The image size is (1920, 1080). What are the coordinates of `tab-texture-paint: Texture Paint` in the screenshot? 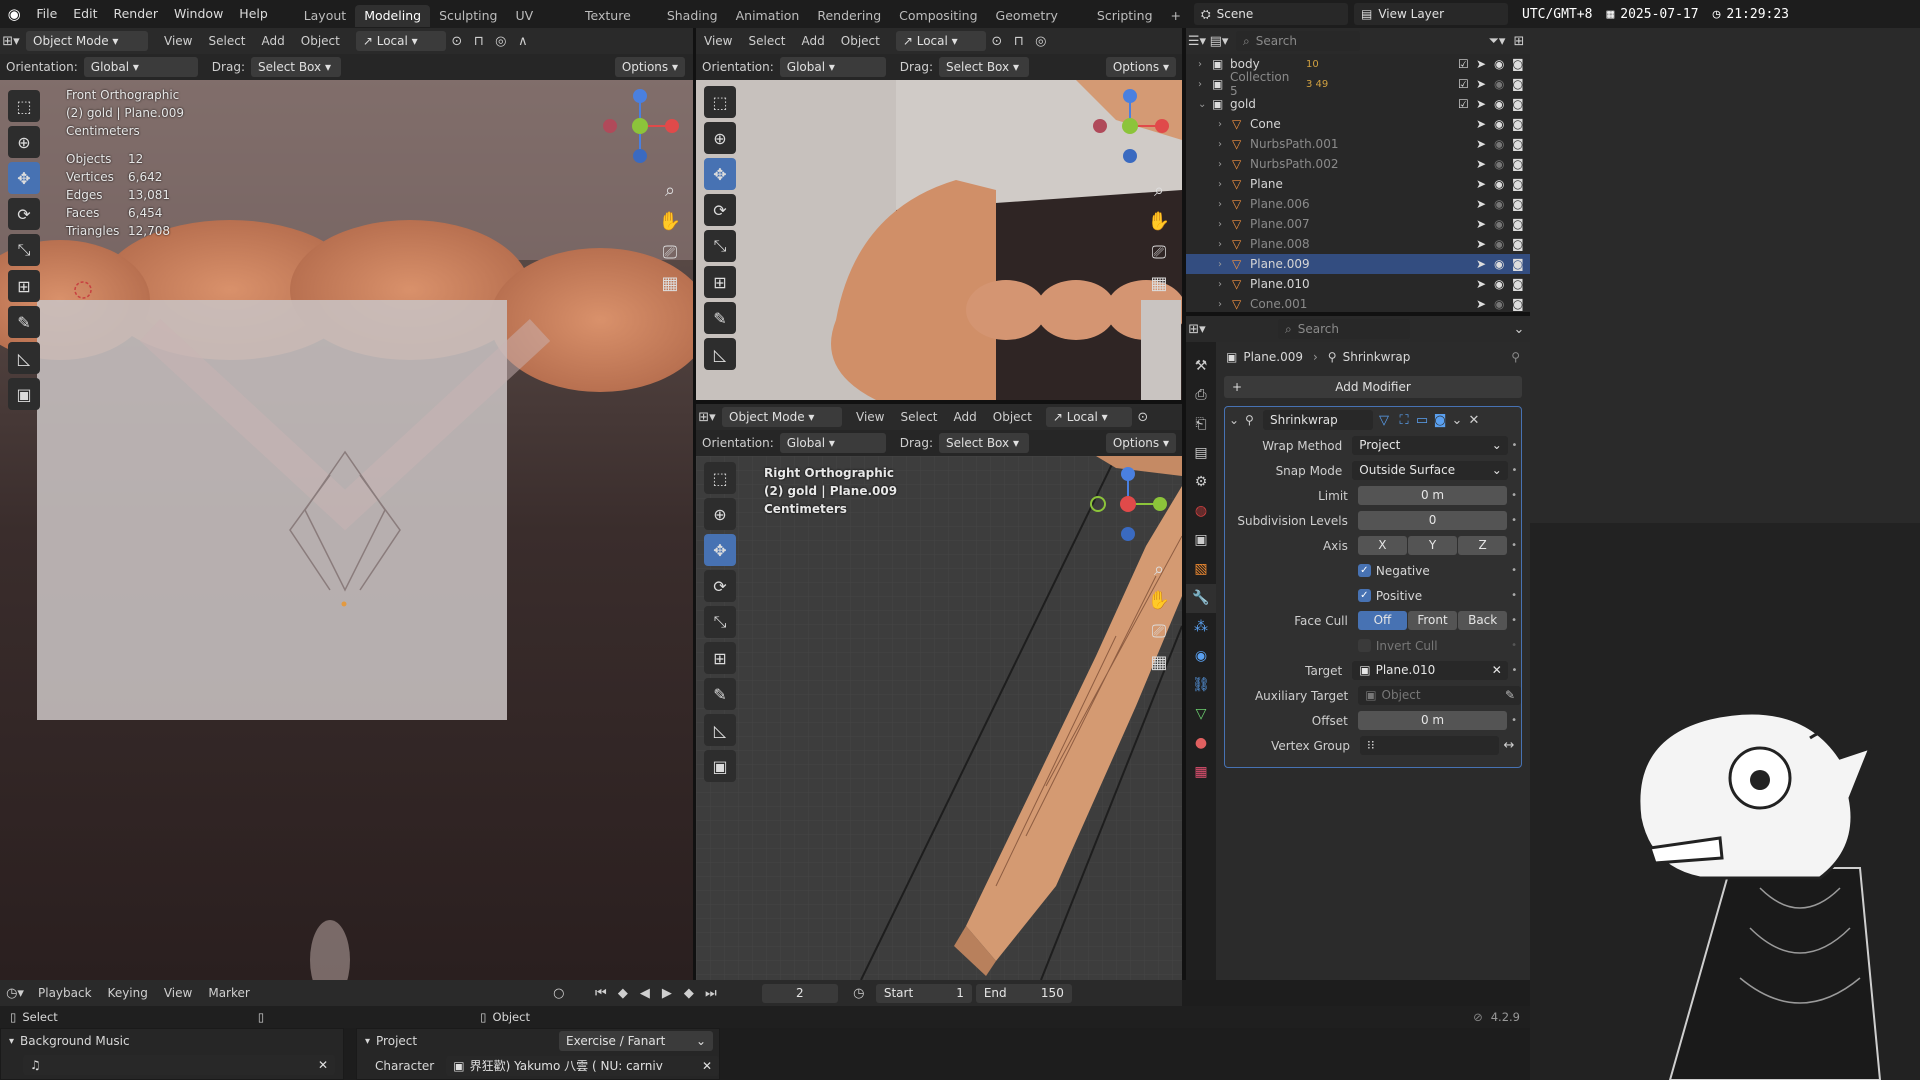 It's located at (617, 25).